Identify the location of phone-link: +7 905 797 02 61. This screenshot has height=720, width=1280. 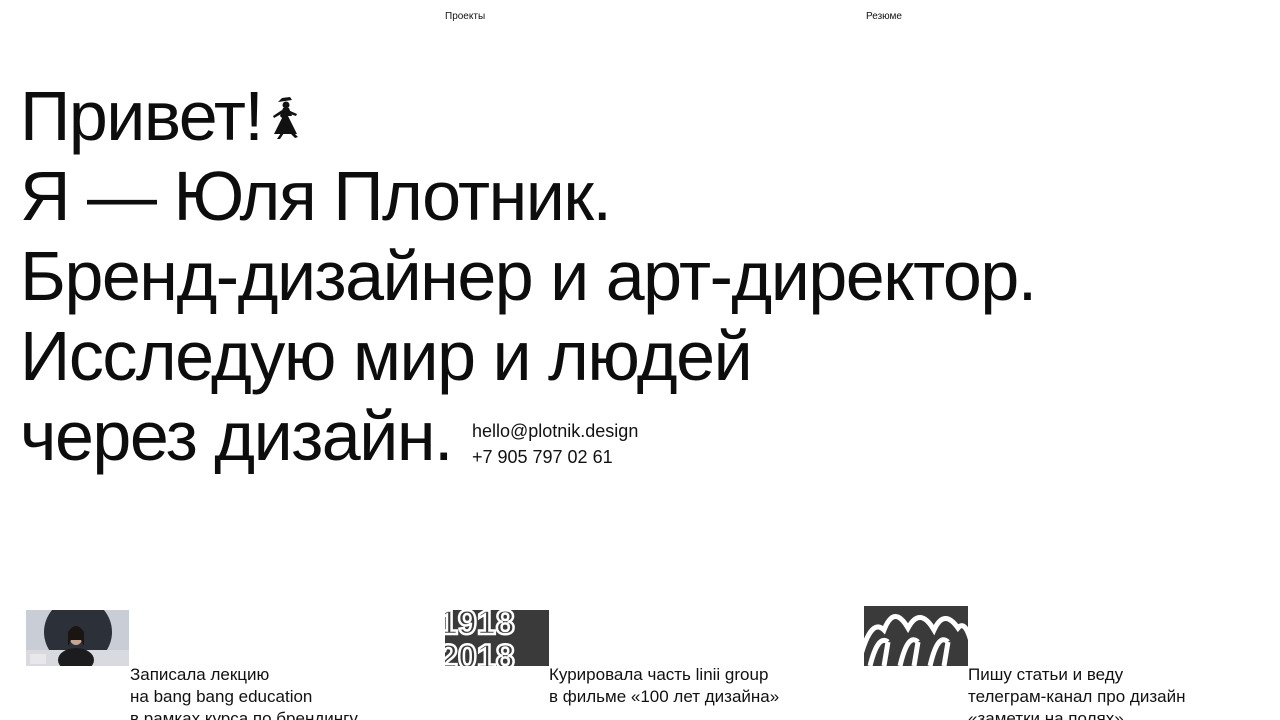
(555, 457).